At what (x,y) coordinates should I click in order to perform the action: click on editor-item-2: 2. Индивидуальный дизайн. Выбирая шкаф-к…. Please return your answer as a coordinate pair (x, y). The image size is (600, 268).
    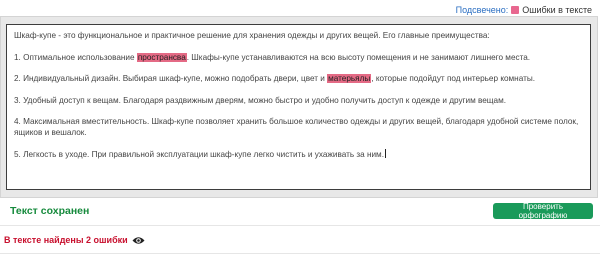
    Looking at the image, I should click on (298, 79).